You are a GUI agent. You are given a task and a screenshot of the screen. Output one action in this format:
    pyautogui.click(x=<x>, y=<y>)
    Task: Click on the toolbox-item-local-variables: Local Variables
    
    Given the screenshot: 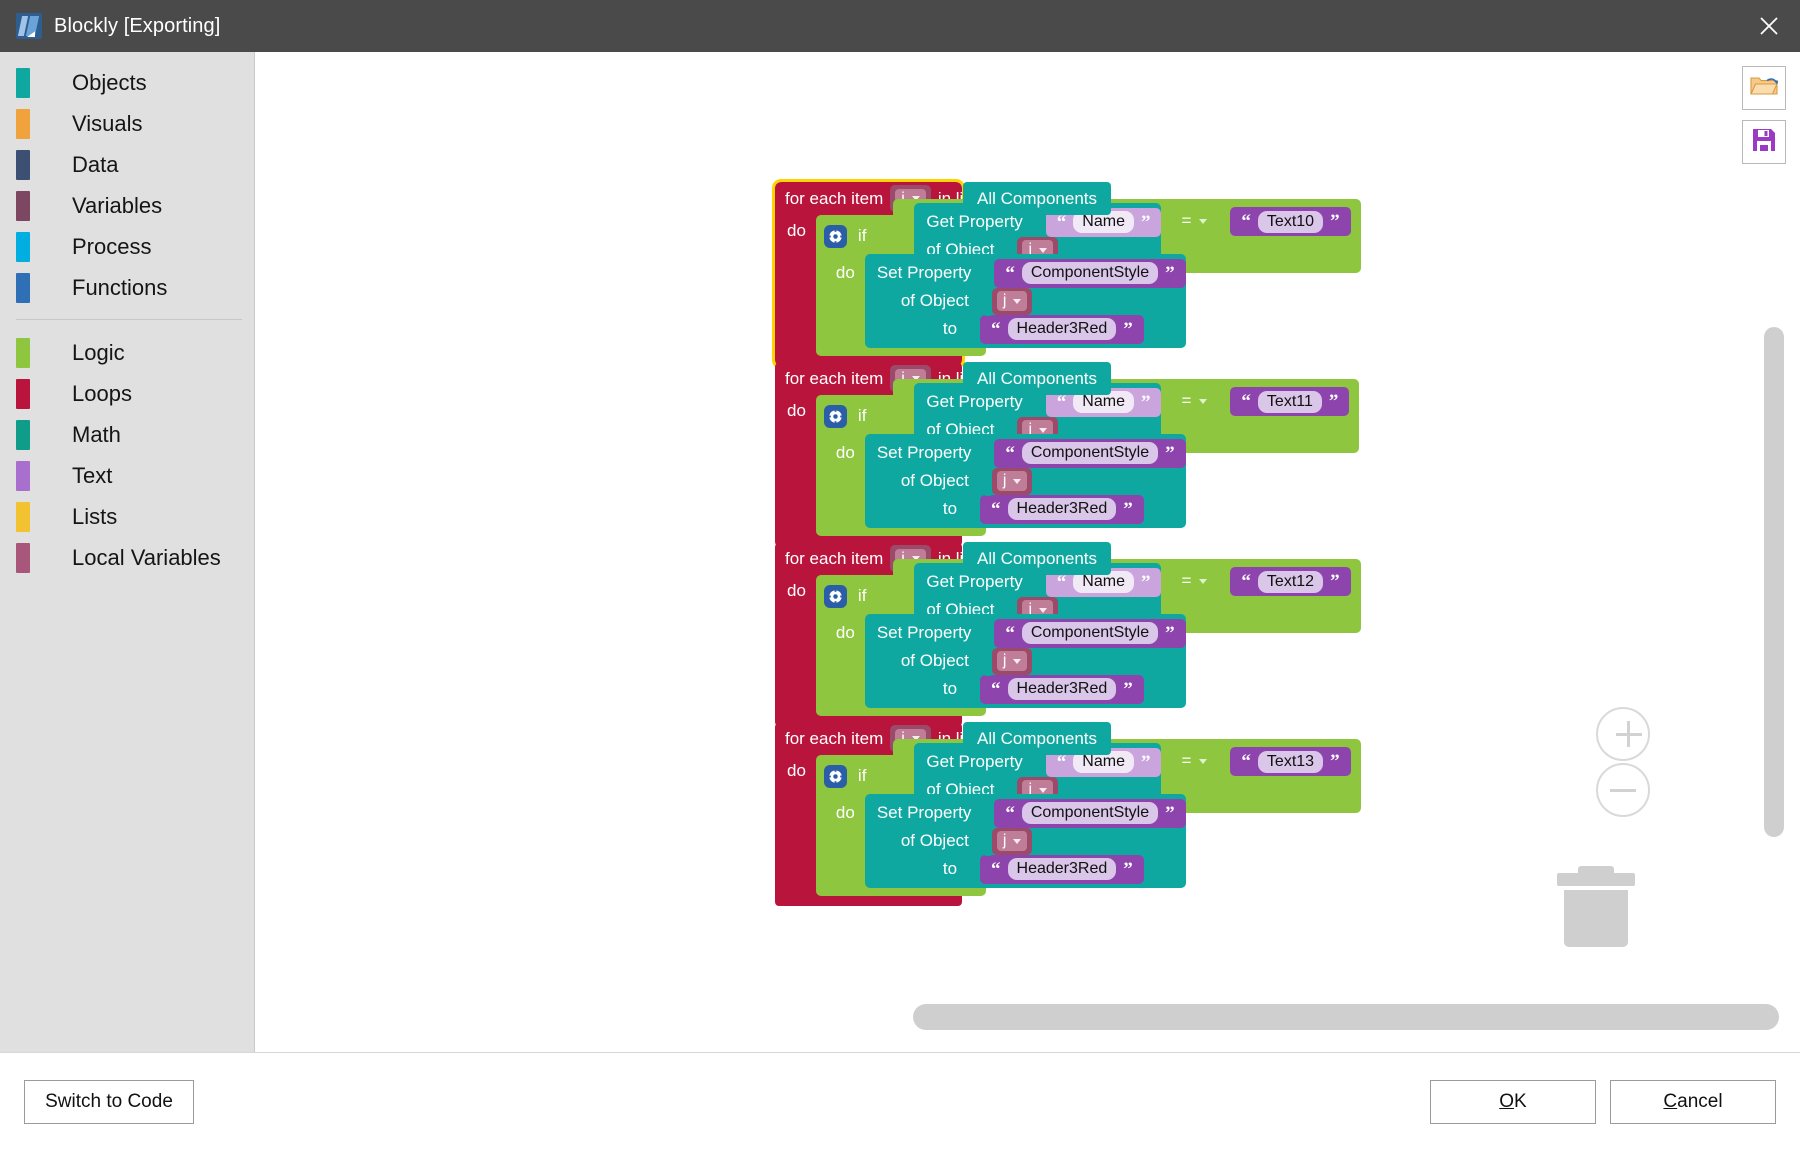 What is the action you would take?
    pyautogui.click(x=127, y=557)
    